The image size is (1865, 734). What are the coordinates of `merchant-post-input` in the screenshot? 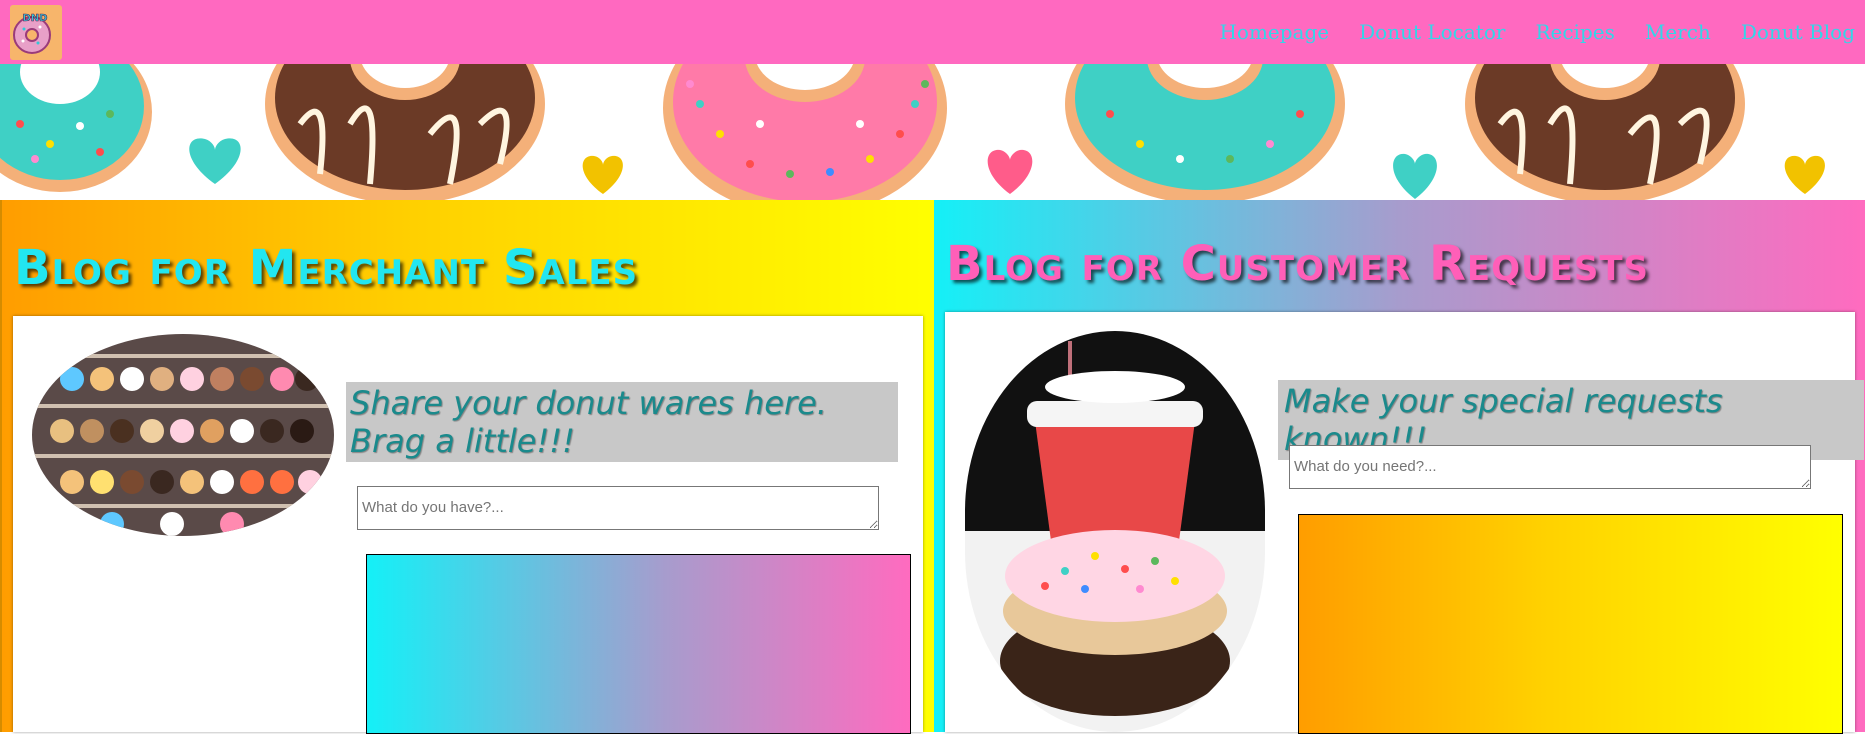 It's located at (618, 508).